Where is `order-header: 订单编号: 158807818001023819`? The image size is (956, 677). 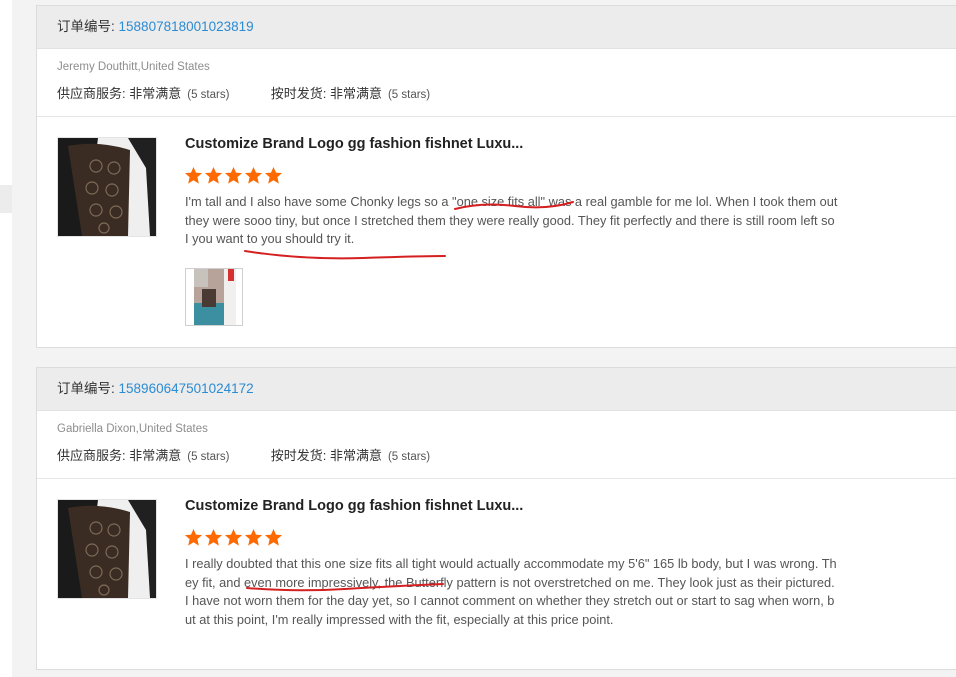 order-header: 订单编号: 158807818001023819 is located at coordinates (496, 27).